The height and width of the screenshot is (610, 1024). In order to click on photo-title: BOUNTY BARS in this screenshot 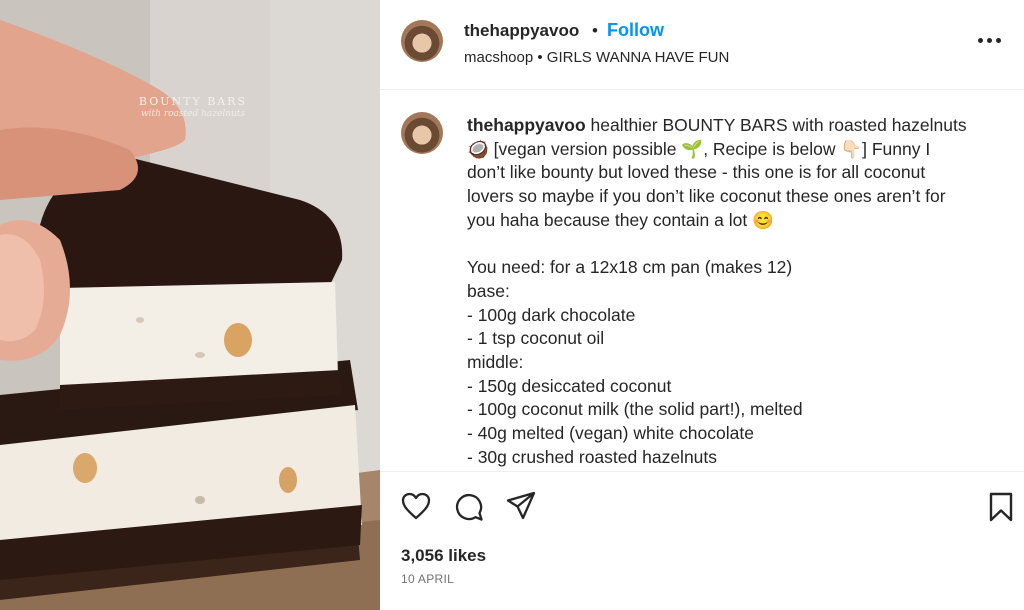, I will do `click(193, 101)`.